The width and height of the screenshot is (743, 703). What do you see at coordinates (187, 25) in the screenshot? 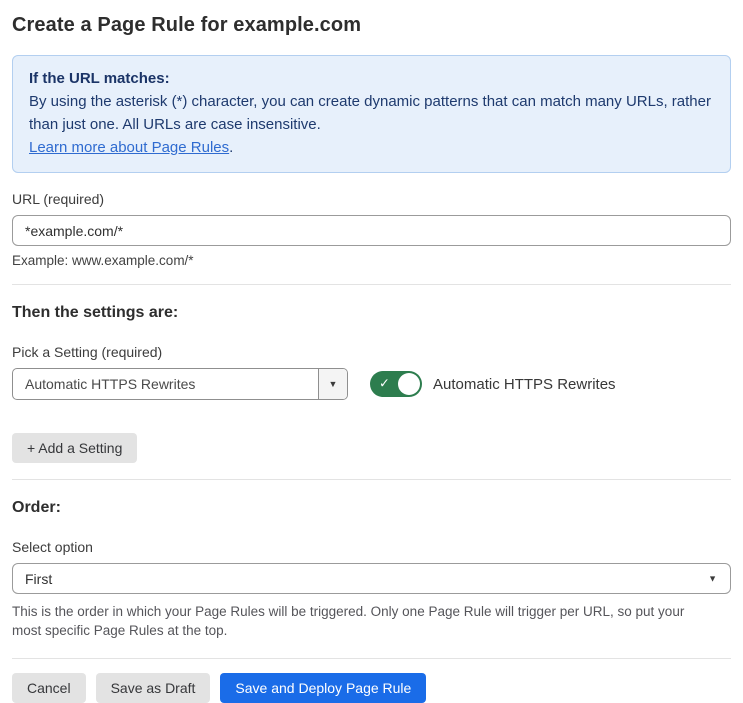
I see `page-title: Create a Page Rule for example.com` at bounding box center [187, 25].